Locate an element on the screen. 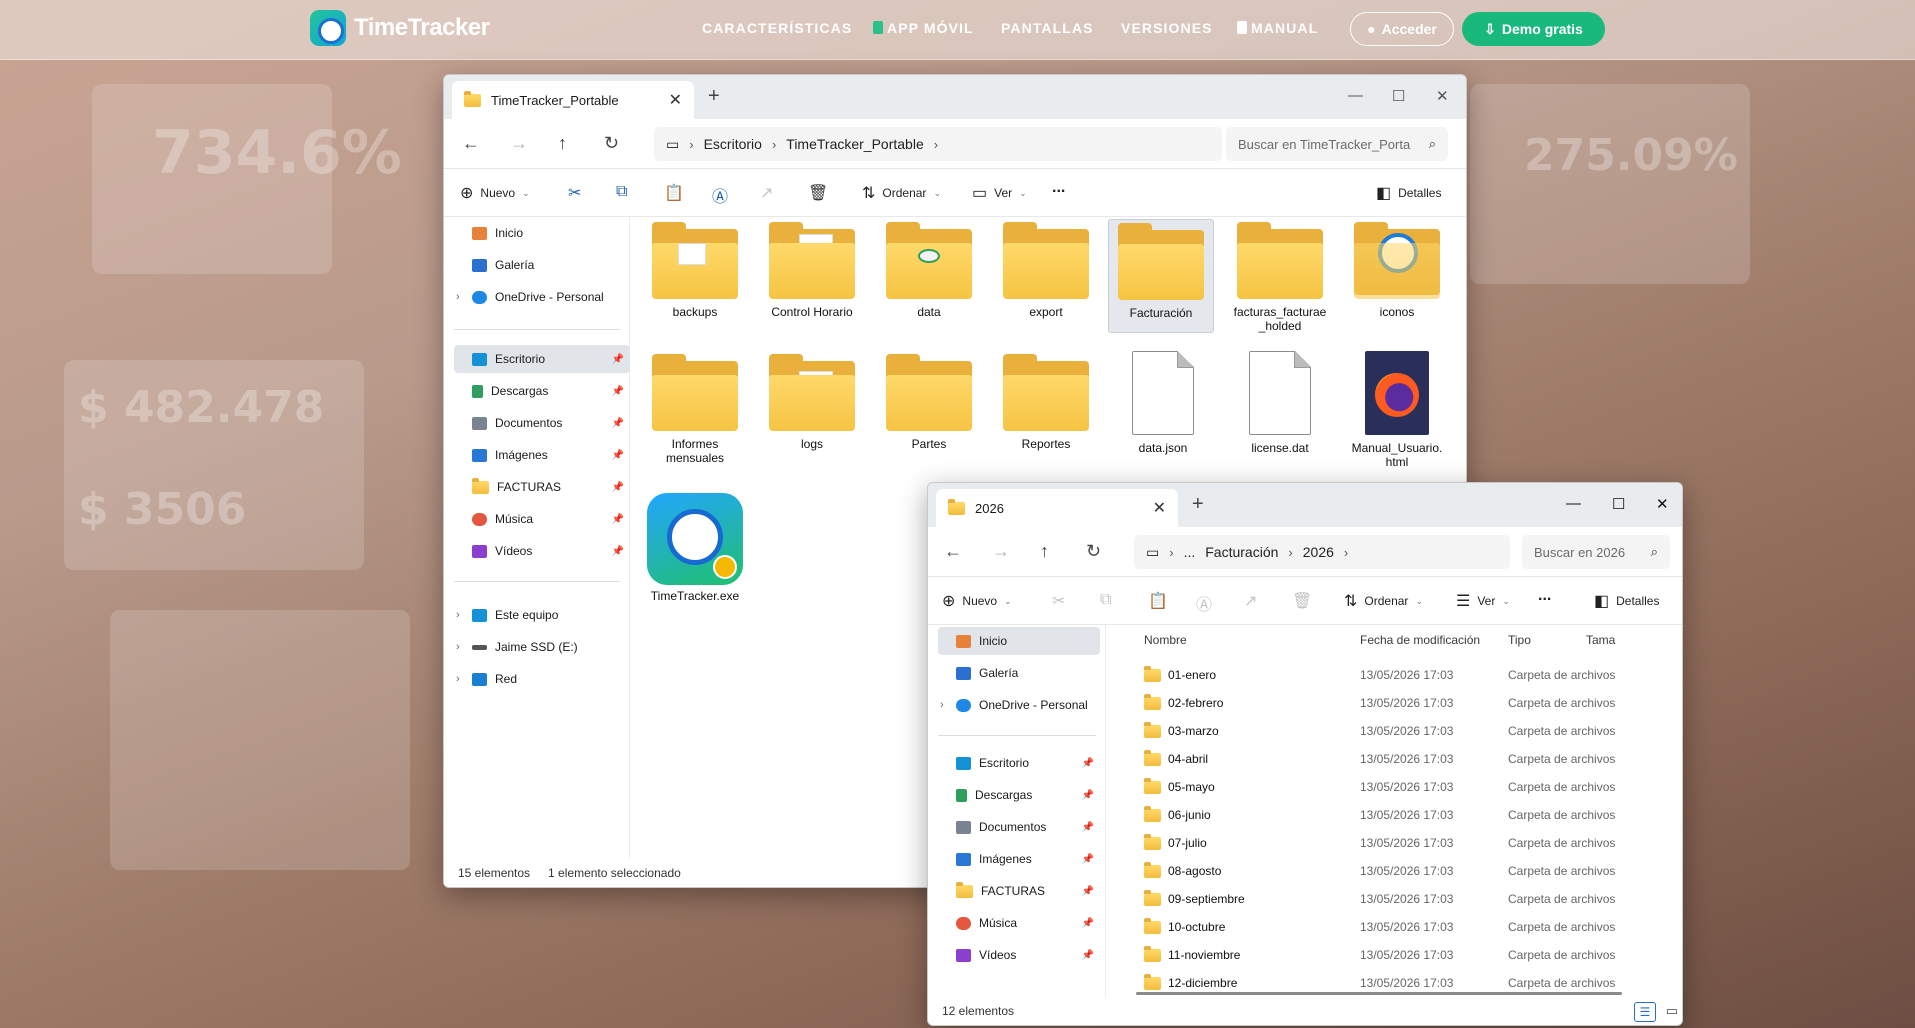 Image resolution: width=1915 pixels, height=1028 pixels. nav-onedrive: › OneDrive - Personal is located at coordinates (1019, 705).